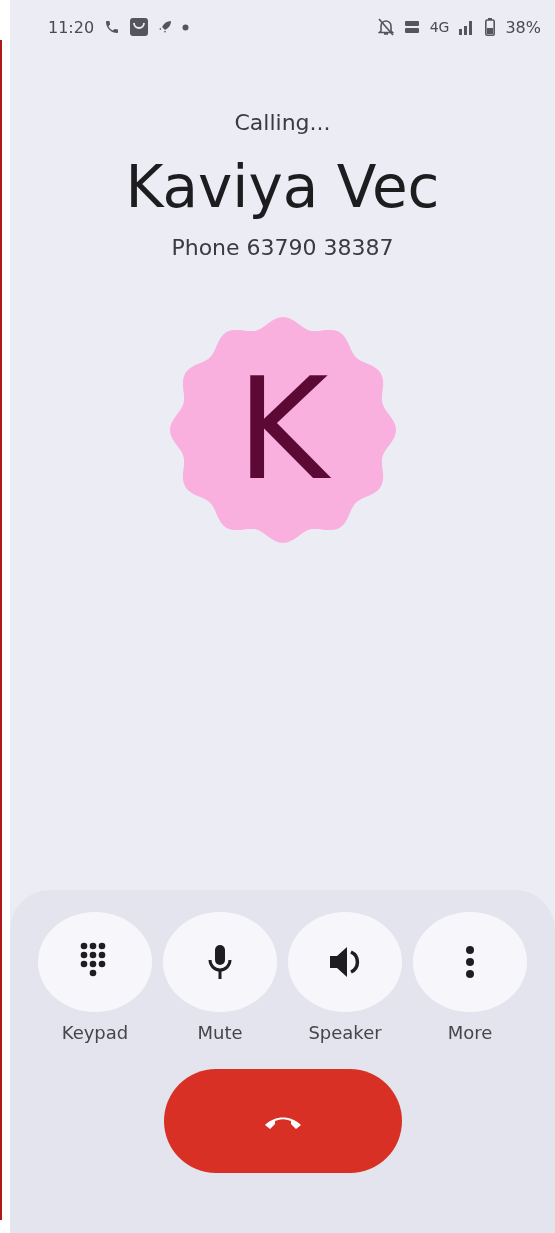 This screenshot has width=555, height=1233. Describe the element at coordinates (470, 962) in the screenshot. I see `more-icon` at that location.